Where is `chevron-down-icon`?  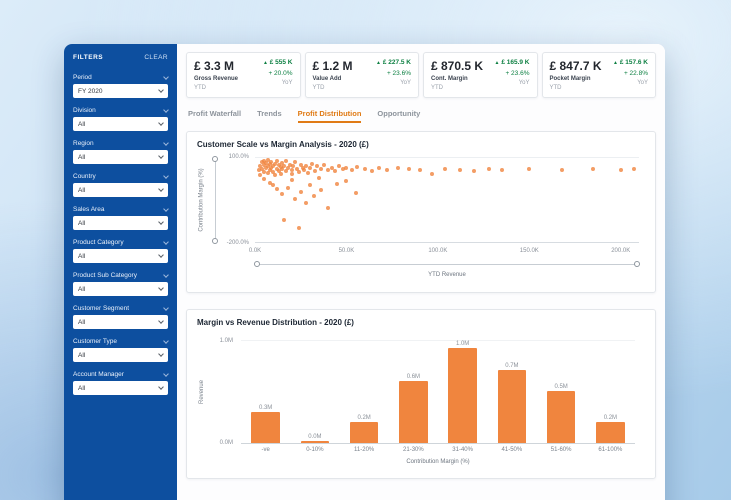 chevron-down-icon is located at coordinates (161, 123).